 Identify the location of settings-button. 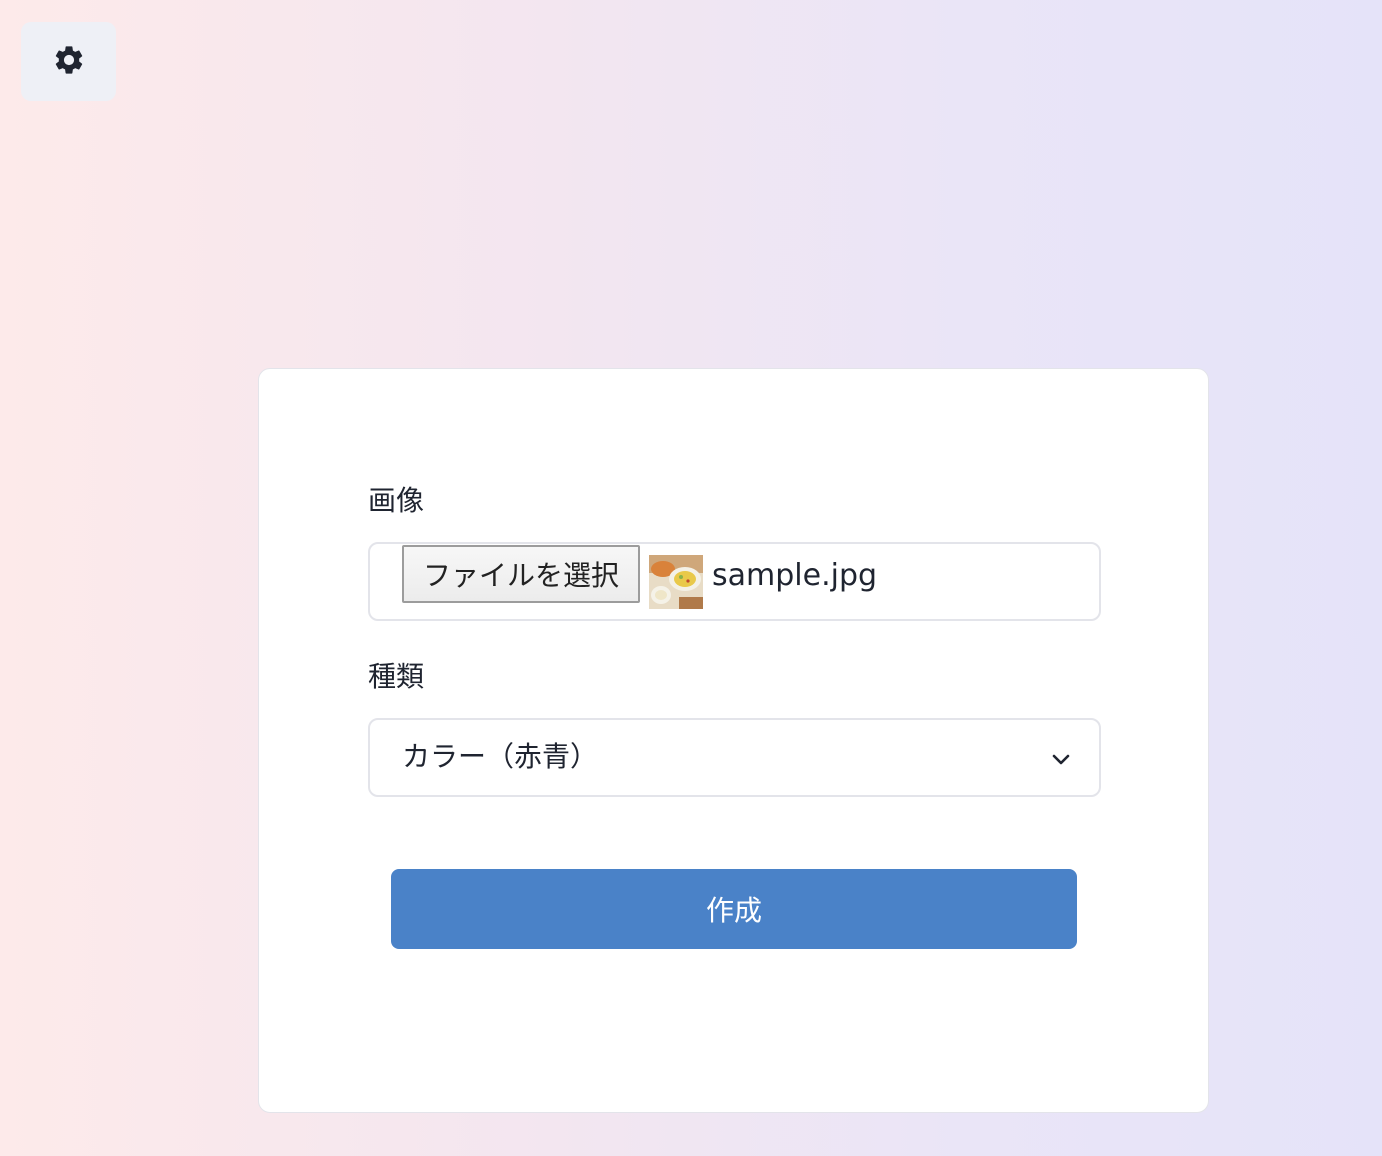
(68, 61).